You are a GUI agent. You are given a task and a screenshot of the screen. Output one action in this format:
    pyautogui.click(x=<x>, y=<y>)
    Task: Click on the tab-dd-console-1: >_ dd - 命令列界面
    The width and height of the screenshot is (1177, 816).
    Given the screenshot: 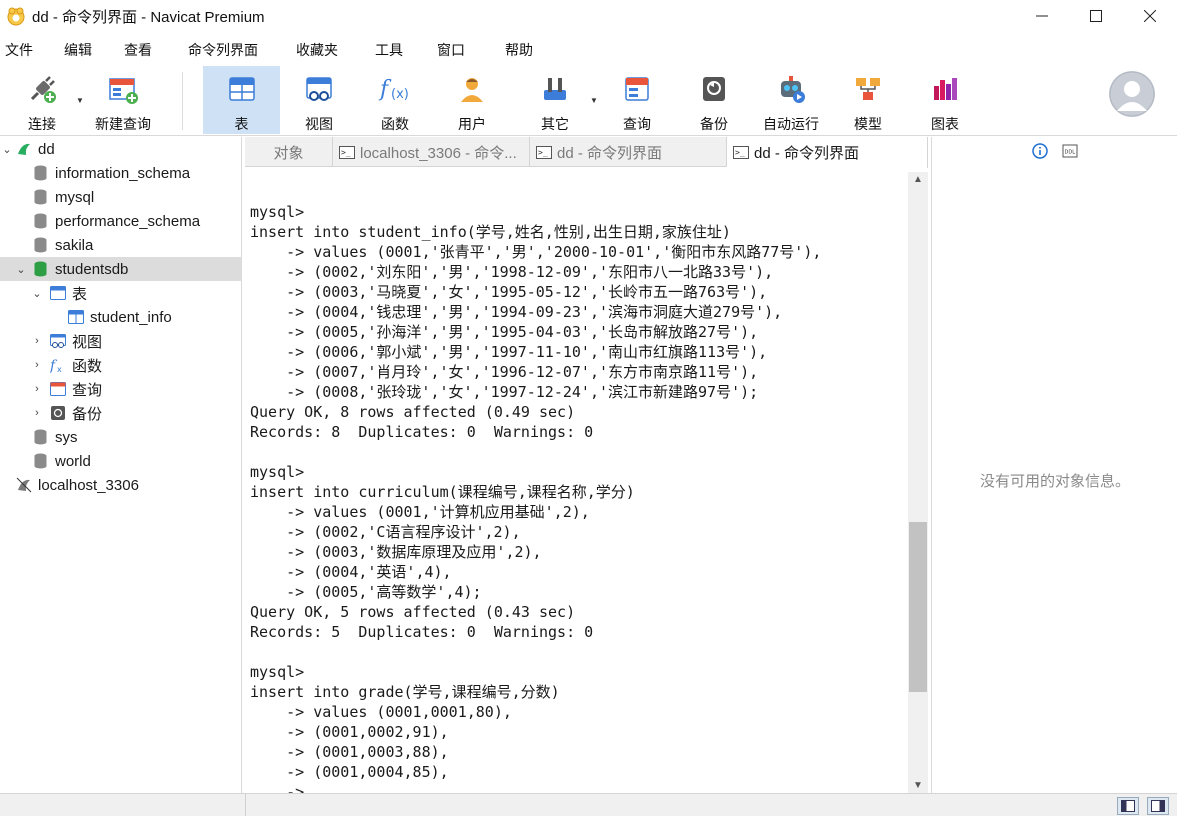 What is the action you would take?
    pyautogui.click(x=628, y=152)
    